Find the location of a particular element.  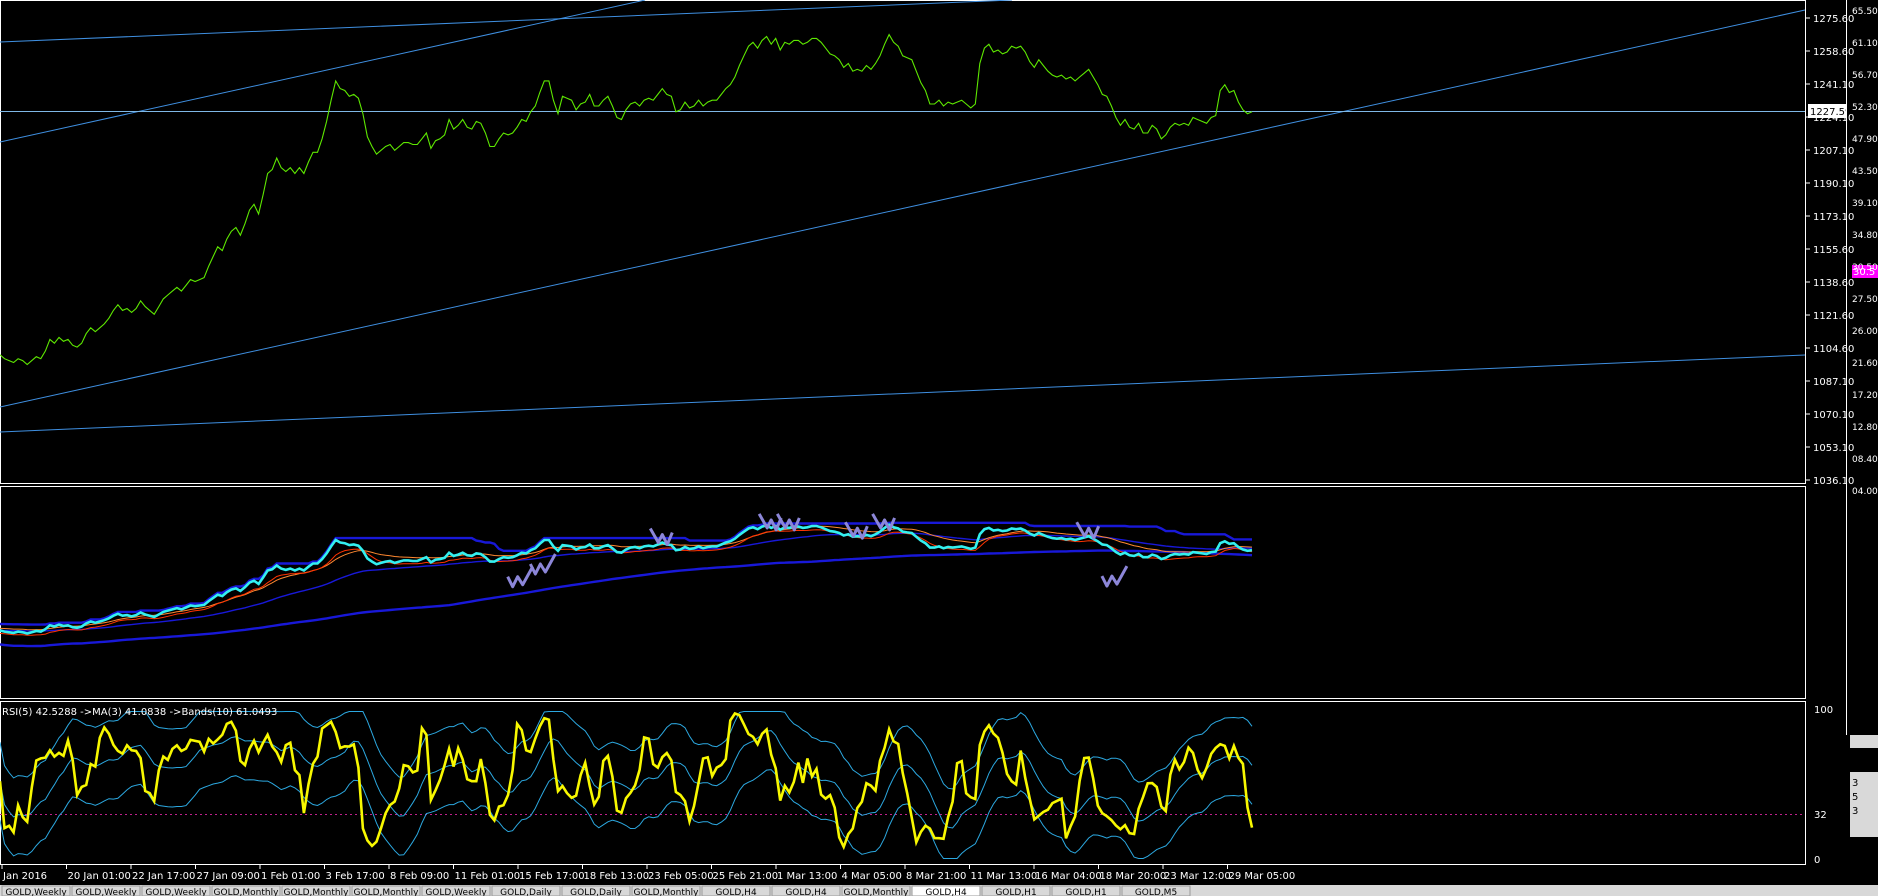

price-axis-label: 1241.10 is located at coordinates (1833, 85).